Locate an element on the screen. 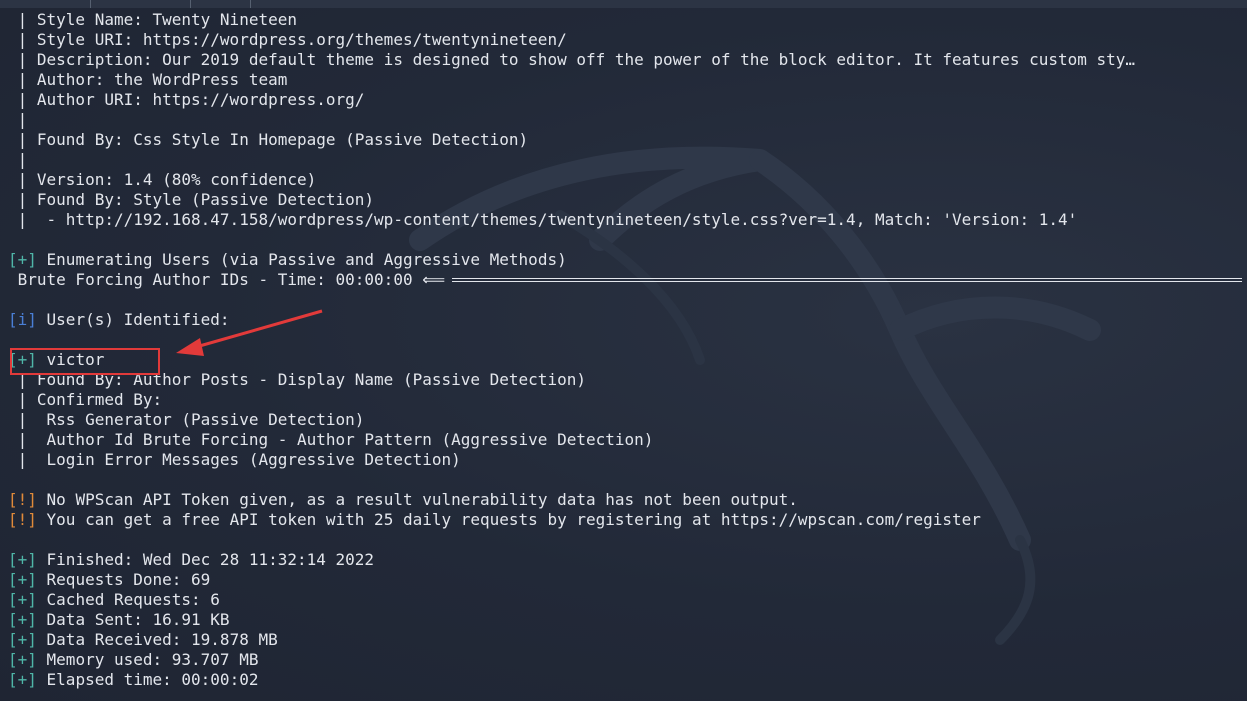  line-text: | Style Name: Twenty Nineteen is located at coordinates (152, 19).